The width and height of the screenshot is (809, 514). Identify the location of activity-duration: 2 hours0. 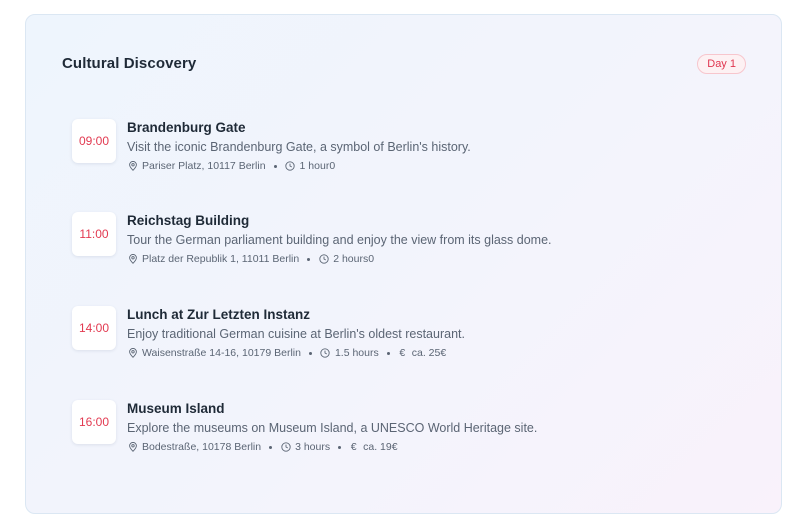
(354, 259).